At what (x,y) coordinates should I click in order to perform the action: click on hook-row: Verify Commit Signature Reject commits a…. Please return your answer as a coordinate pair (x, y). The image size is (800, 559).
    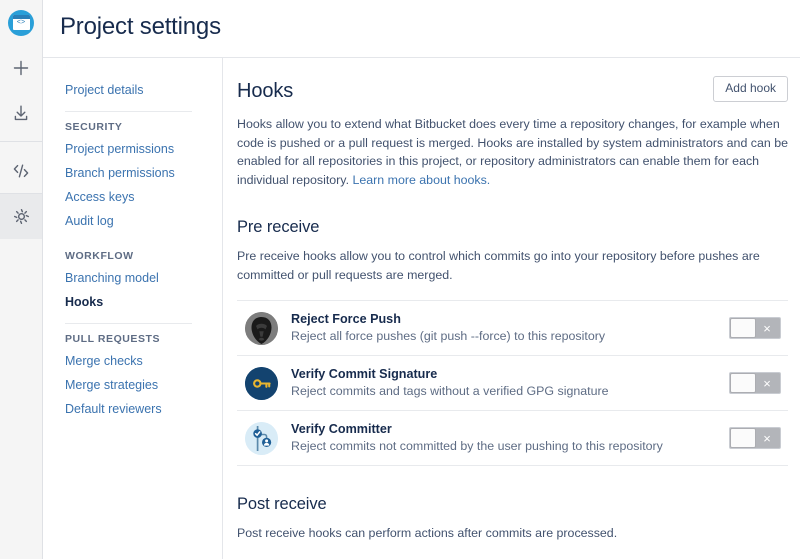
    Looking at the image, I should click on (512, 382).